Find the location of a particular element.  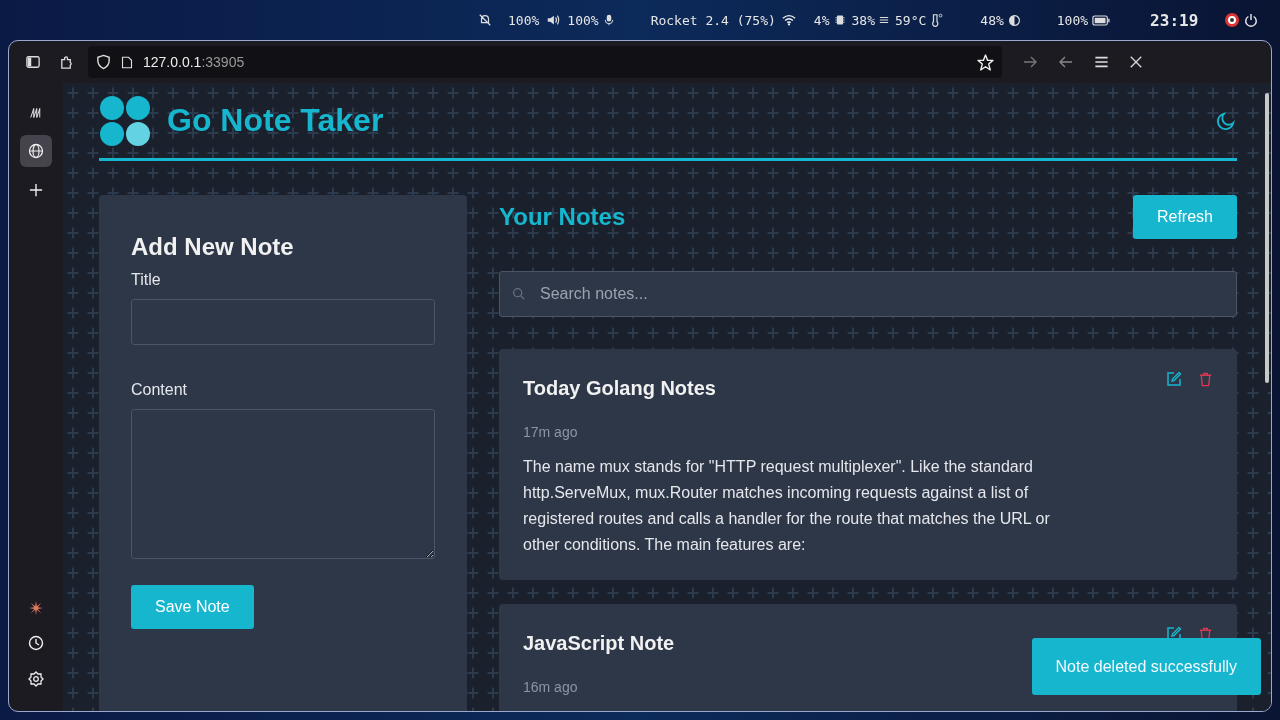

url-text: 127.0.0.1:33905 is located at coordinates (194, 62).